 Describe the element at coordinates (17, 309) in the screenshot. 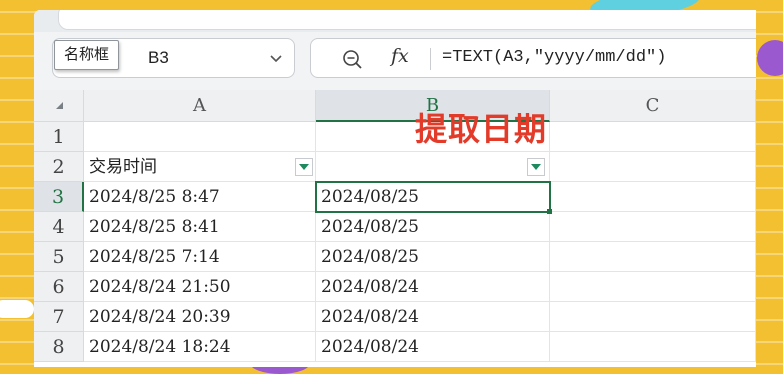

I see `decorative-shape` at that location.